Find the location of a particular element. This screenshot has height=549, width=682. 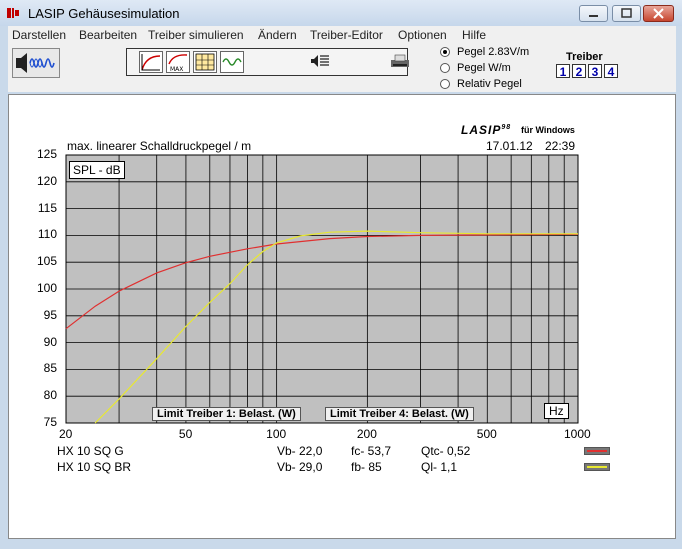

limit-driver-1-button: Limit Treiber 1: Belast. (W) is located at coordinates (226, 414).